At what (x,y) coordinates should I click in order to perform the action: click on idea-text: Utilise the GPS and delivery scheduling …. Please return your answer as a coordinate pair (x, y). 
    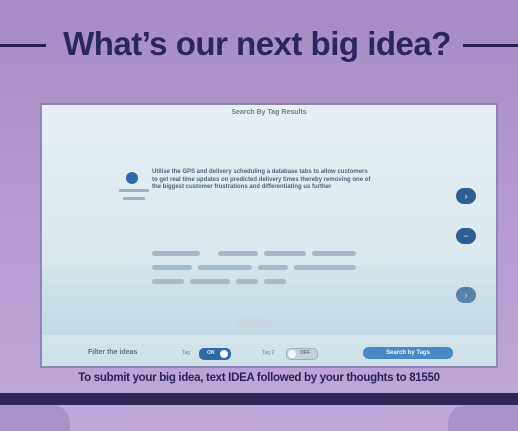
    Looking at the image, I should click on (261, 180).